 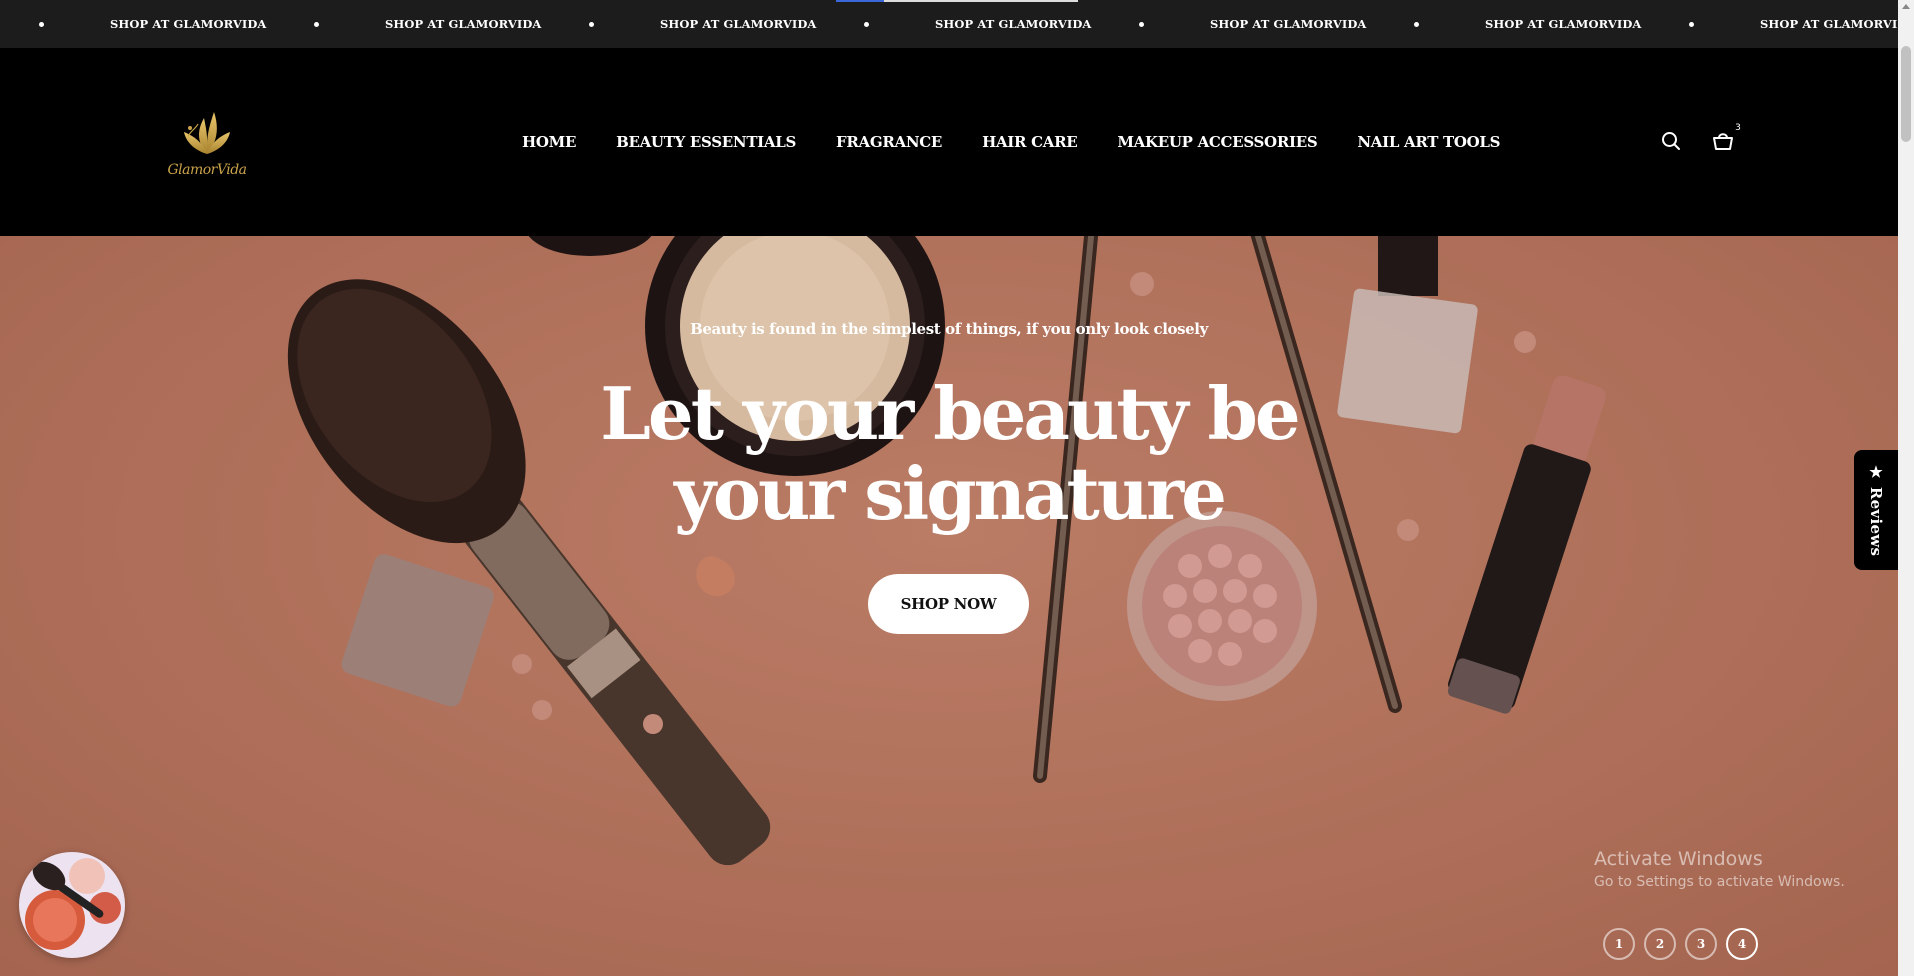 I want to click on nav-home: HOME, so click(x=549, y=142).